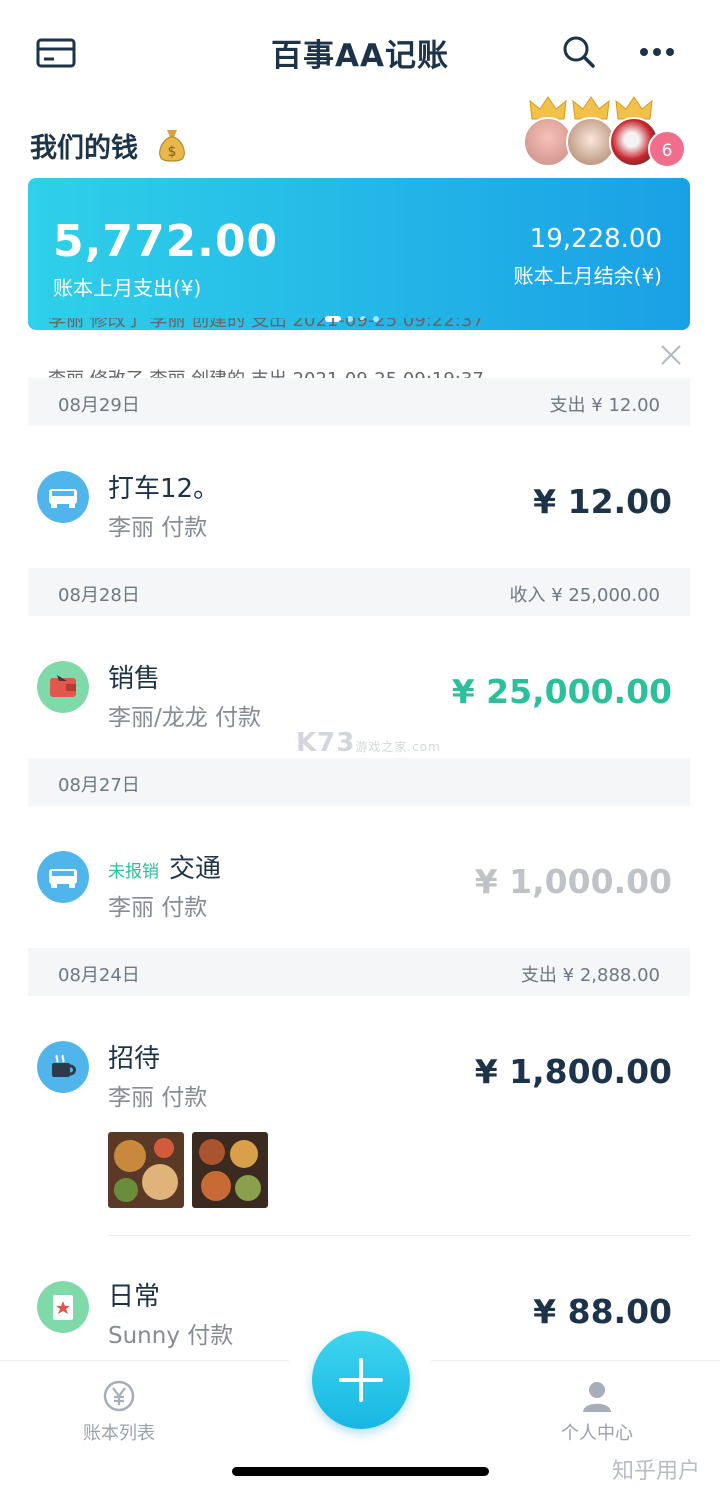  What do you see at coordinates (561, 691) in the screenshot?
I see `item-amount: ¥ 25,000.00` at bounding box center [561, 691].